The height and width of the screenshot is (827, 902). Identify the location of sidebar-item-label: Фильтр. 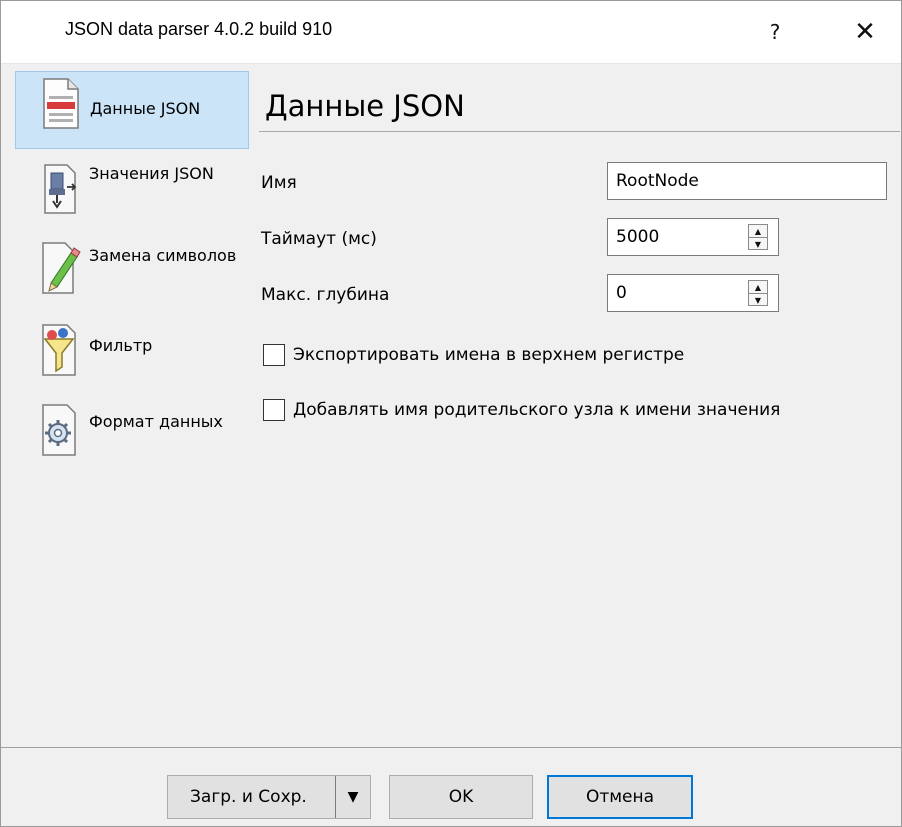
(121, 345).